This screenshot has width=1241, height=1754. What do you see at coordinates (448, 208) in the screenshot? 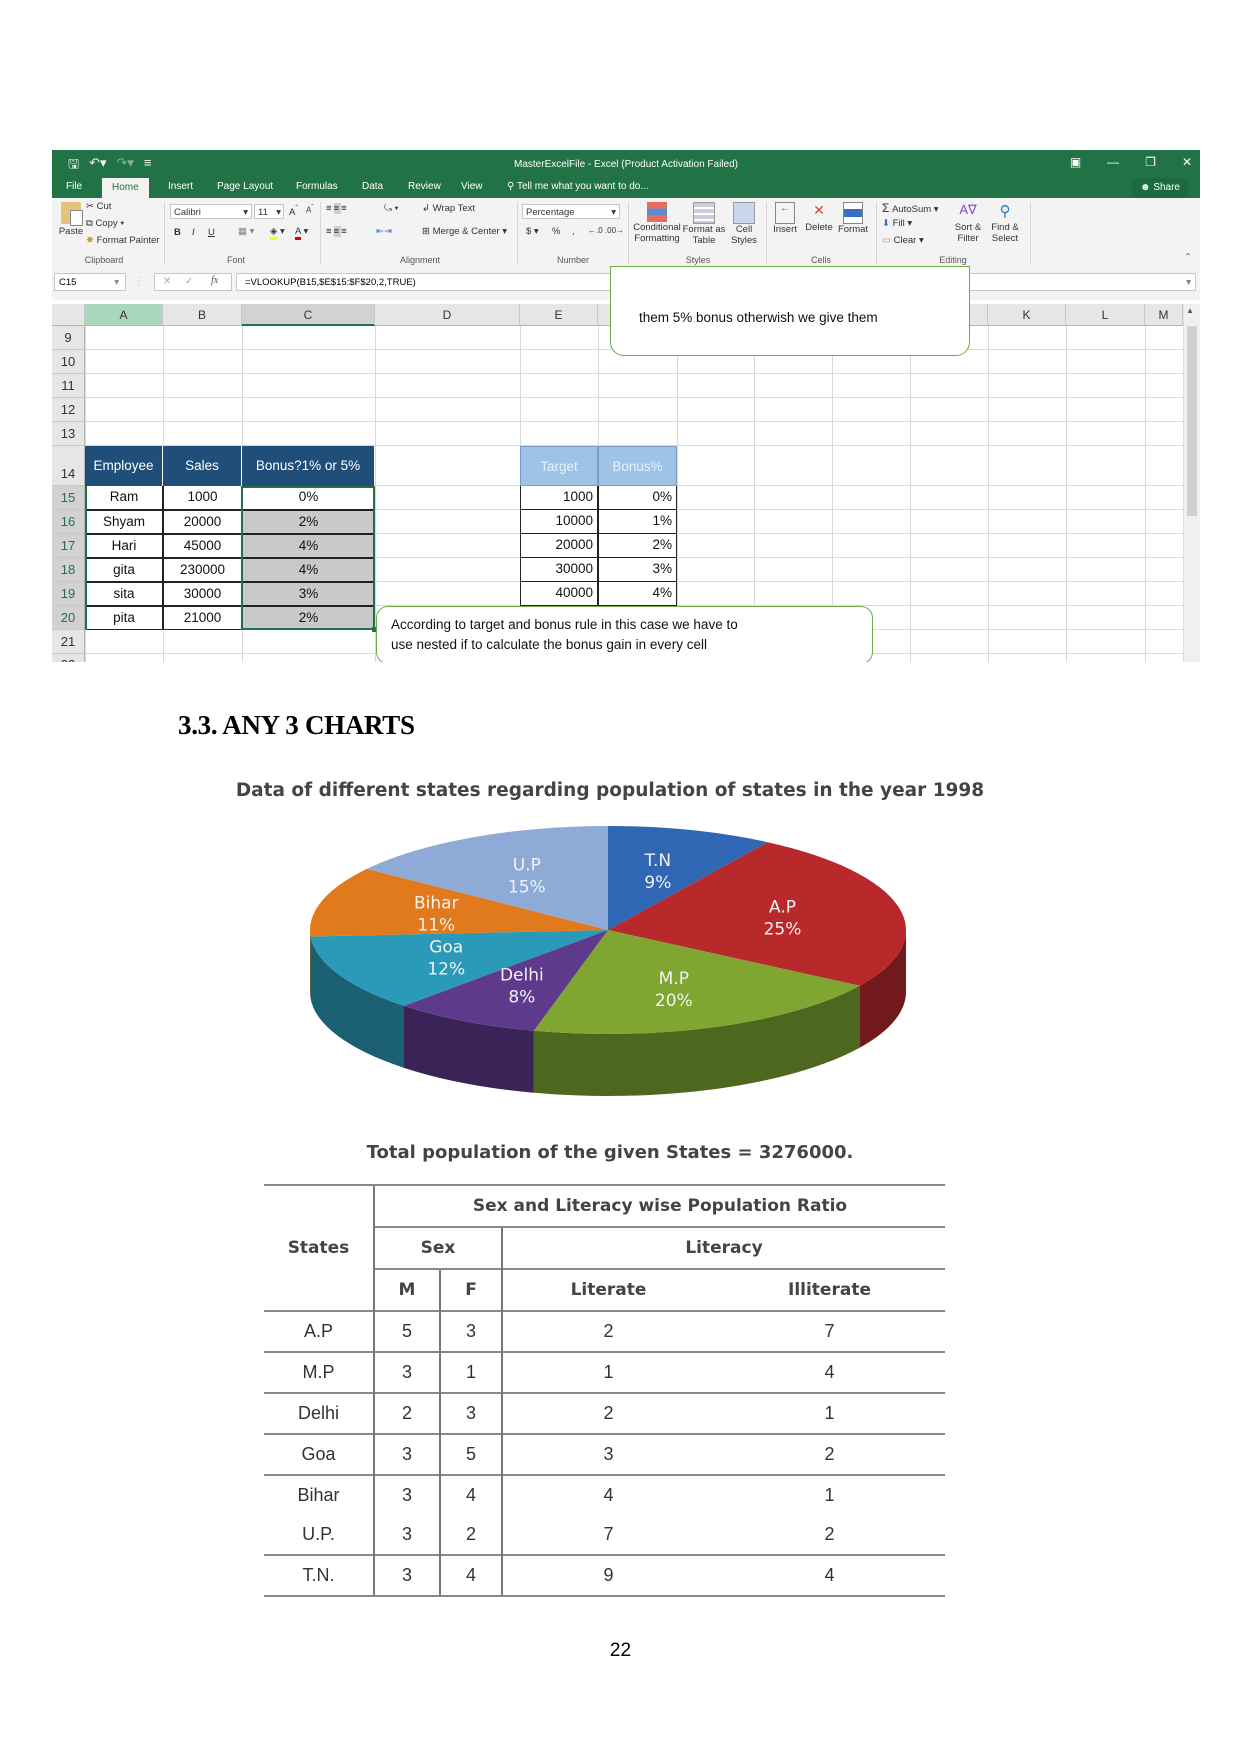
I see `wrap-text-button: ↲ Wrap Text` at bounding box center [448, 208].